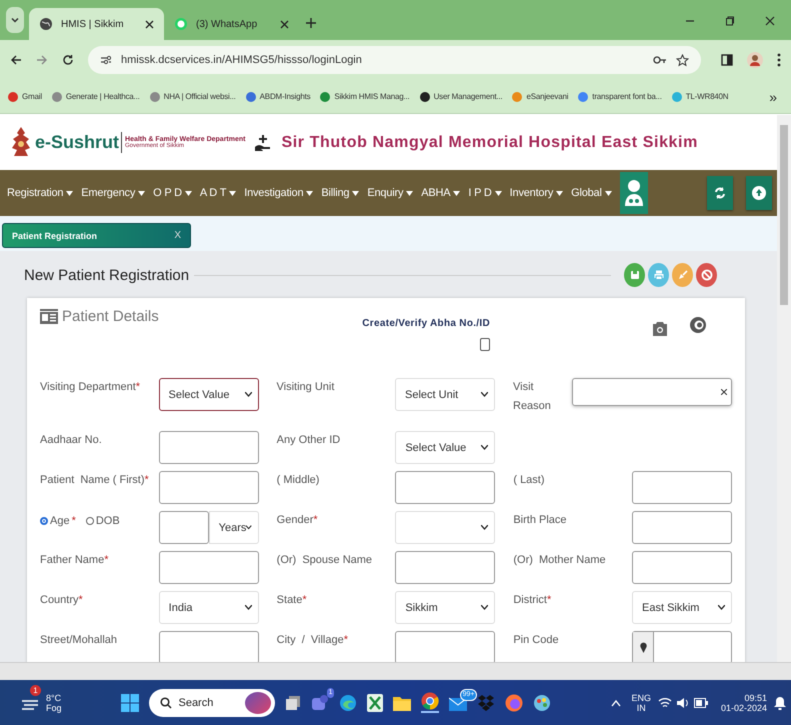  What do you see at coordinates (233, 527) in the screenshot?
I see `unit-select: Years` at bounding box center [233, 527].